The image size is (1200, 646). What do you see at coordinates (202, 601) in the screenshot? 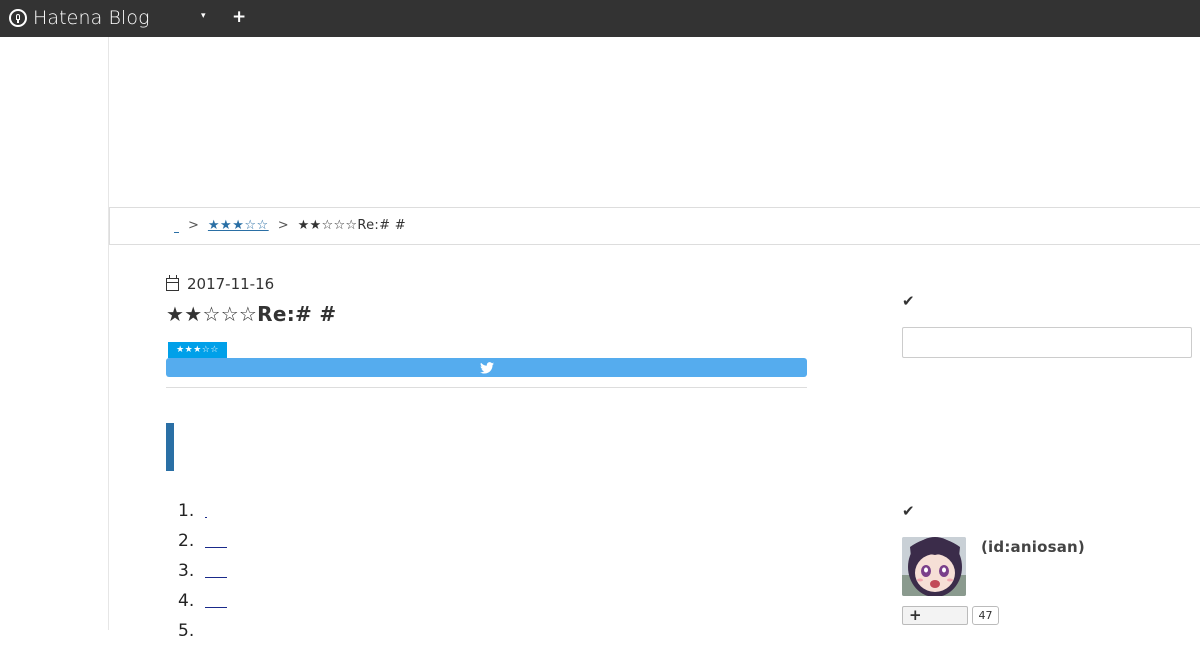
I see `toc-item: 4.` at bounding box center [202, 601].